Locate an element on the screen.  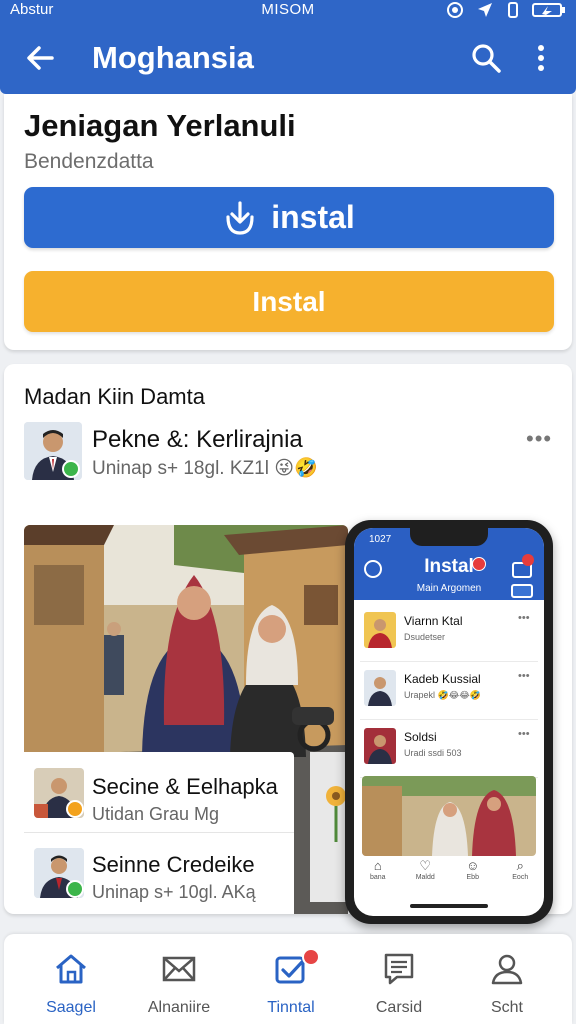
phone-nav-item: ⌕ Eoch is located at coordinates (520, 876).